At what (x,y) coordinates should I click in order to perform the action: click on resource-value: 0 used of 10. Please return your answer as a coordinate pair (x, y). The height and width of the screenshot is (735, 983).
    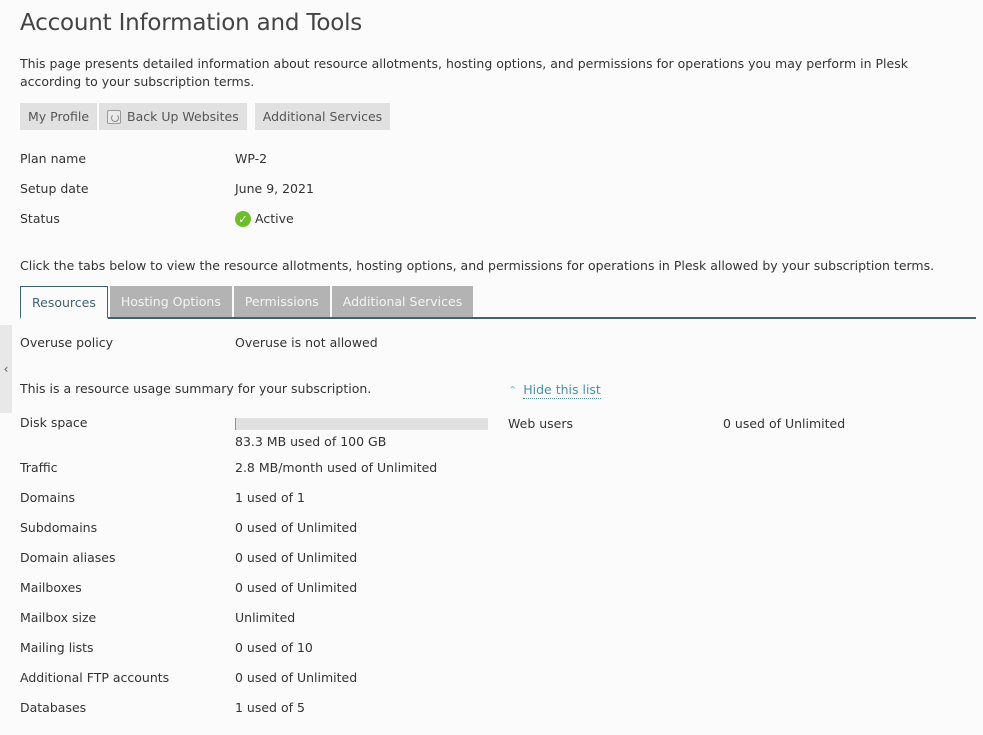
    Looking at the image, I should click on (274, 647).